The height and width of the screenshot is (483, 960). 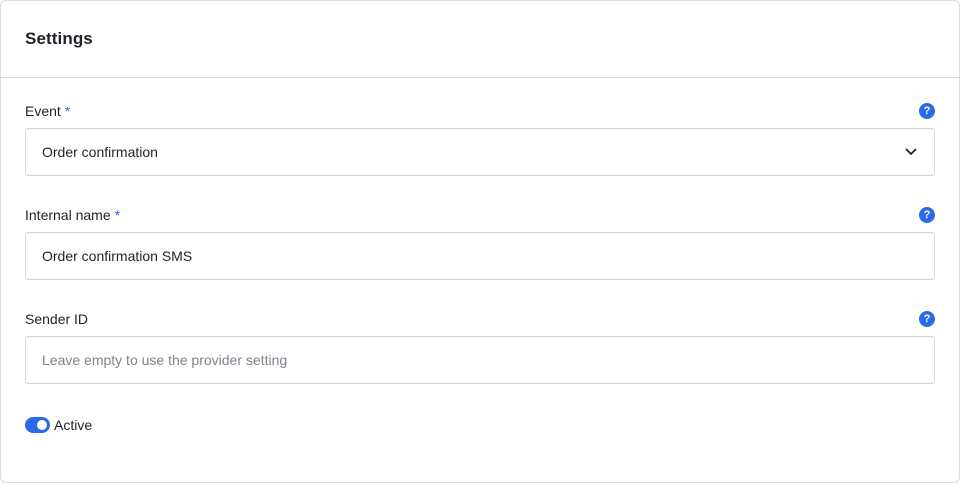 I want to click on event-select-value: Order confirmation, so click(x=100, y=152).